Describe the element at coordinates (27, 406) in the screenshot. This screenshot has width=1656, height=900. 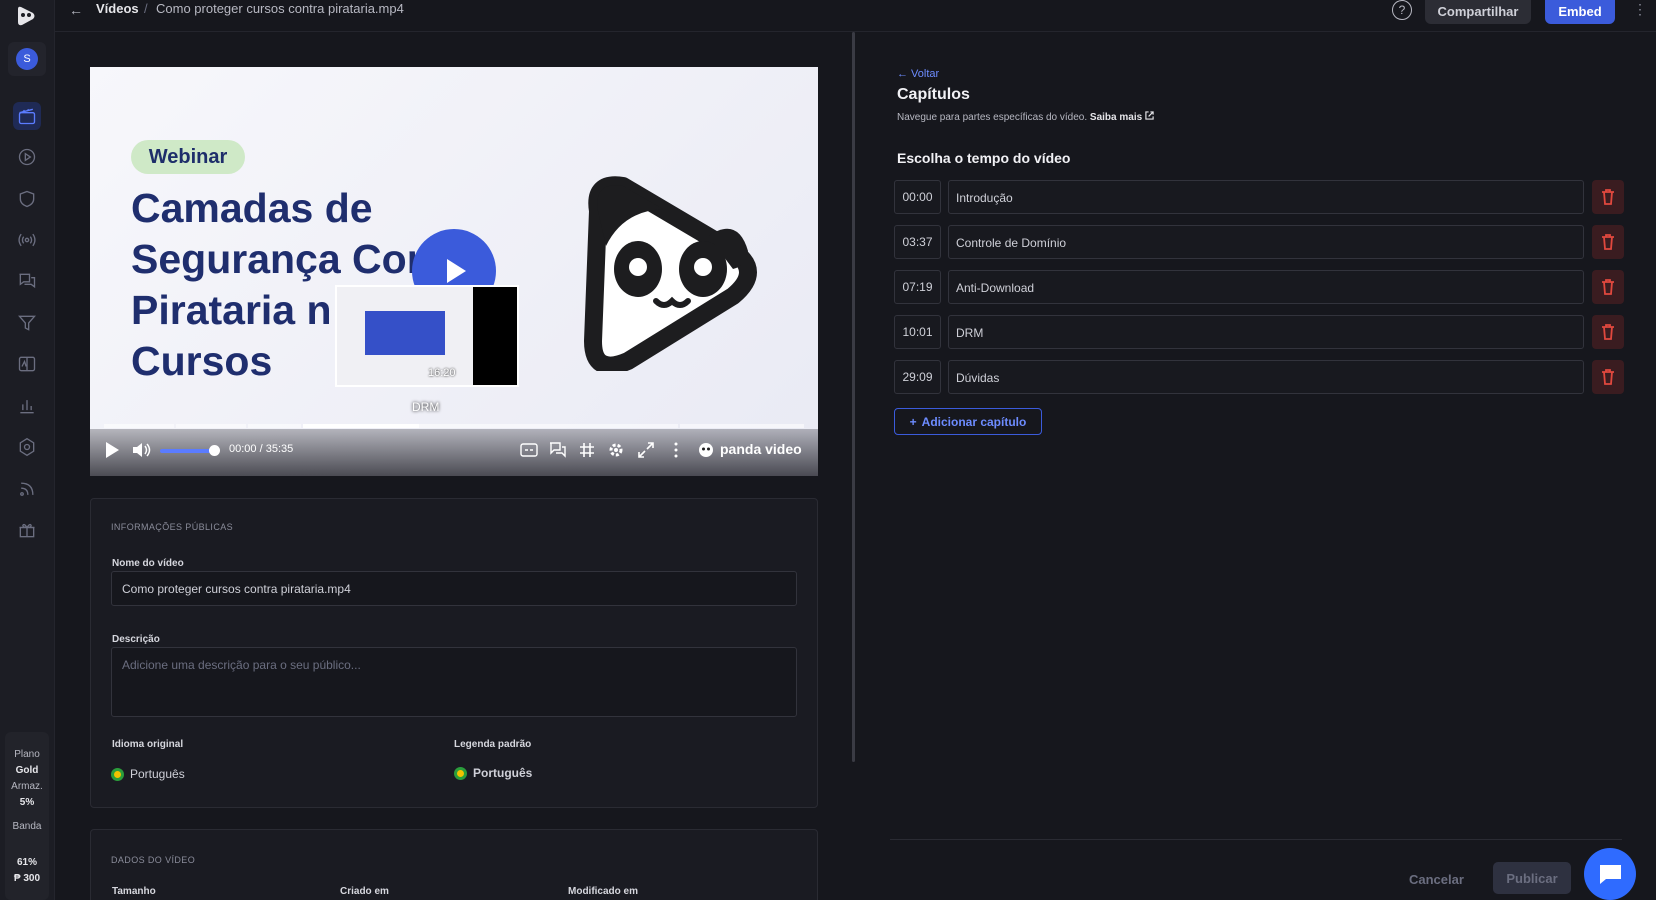
I see `bar-chart-icon` at that location.